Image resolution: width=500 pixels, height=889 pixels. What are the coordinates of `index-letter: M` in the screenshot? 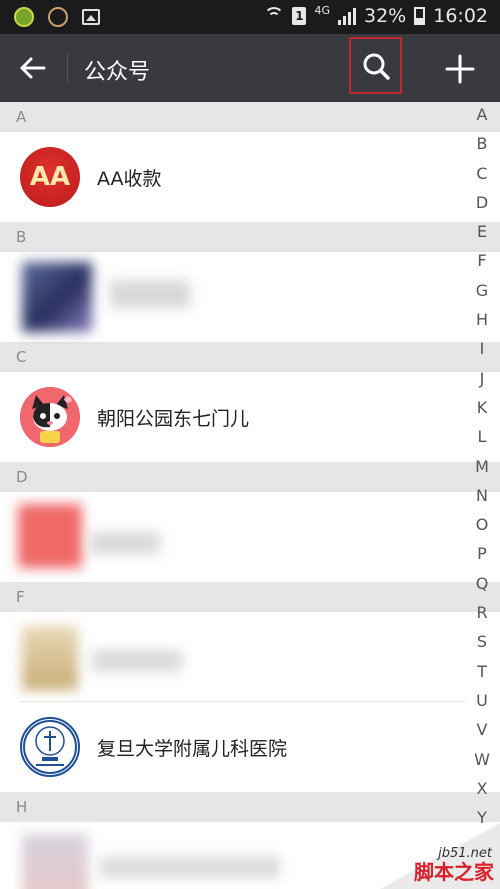 It's located at (482, 466).